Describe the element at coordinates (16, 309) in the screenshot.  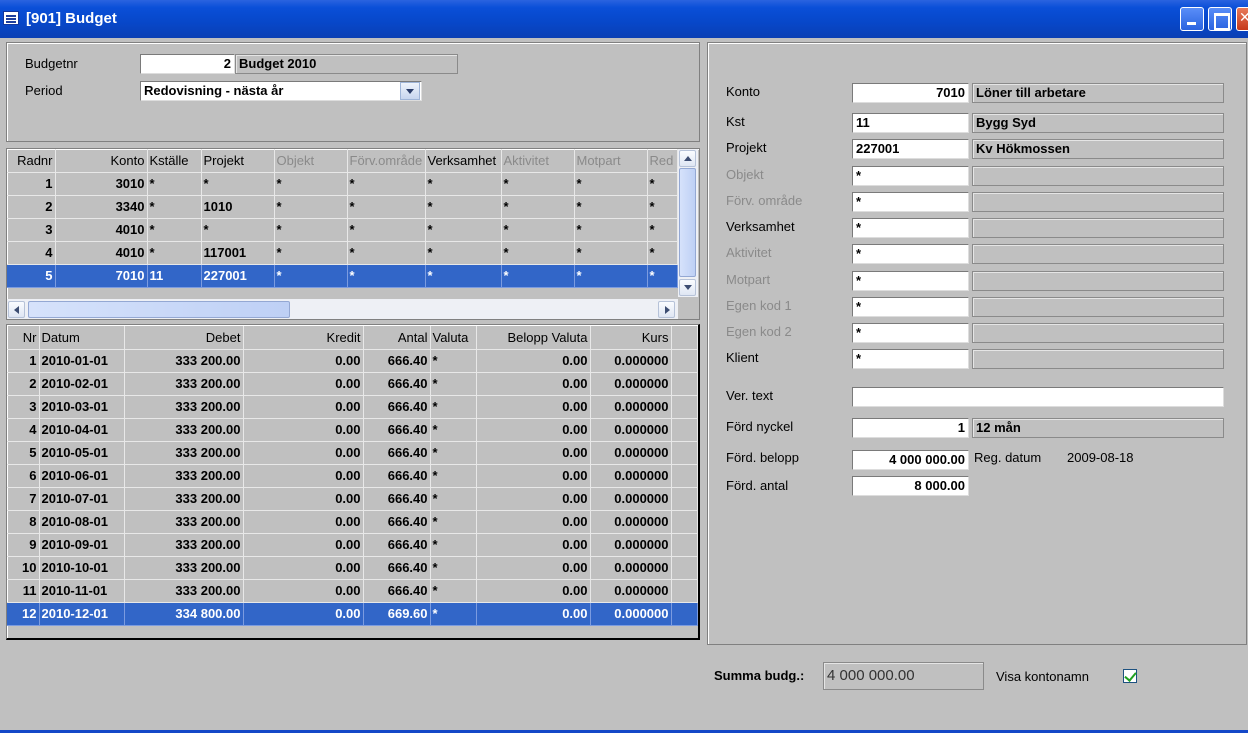
I see `scroll-left-icon` at that location.